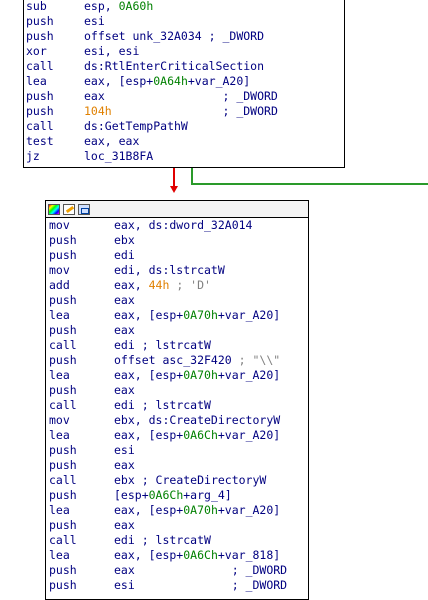 The width and height of the screenshot is (428, 600). Describe the element at coordinates (169, 270) in the screenshot. I see `operand-part: edi, ds:lstrcatW` at that location.